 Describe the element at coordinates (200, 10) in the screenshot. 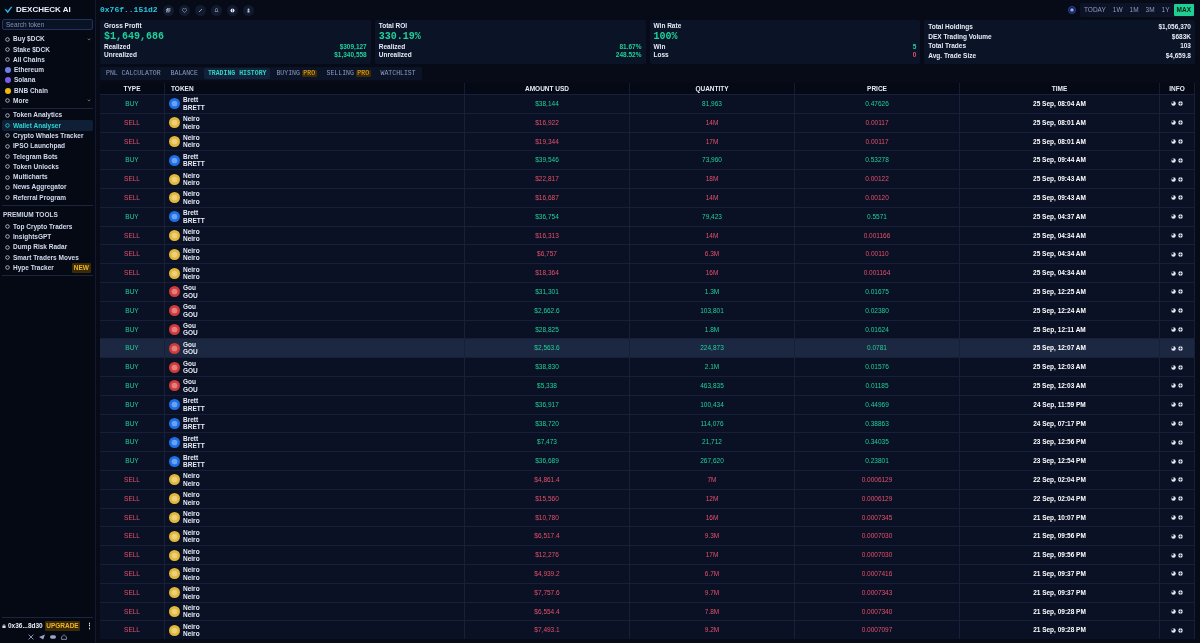

I see `pencil-icon` at that location.